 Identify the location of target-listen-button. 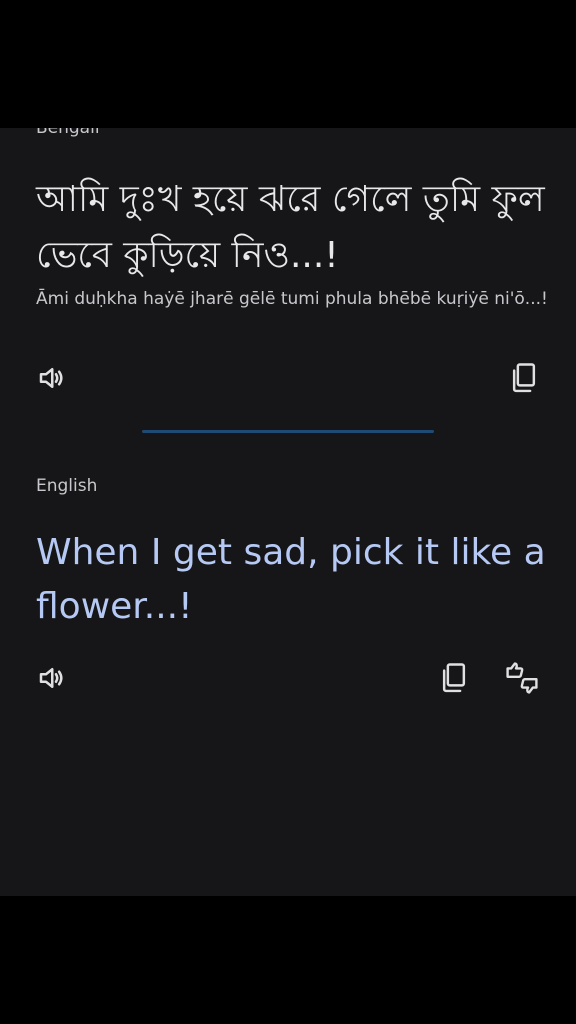
(51, 678).